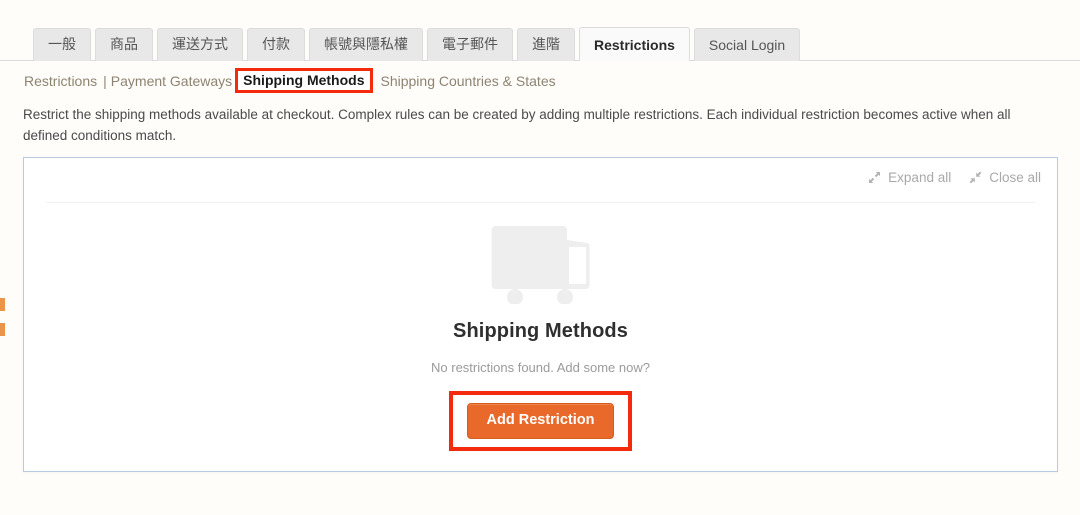  Describe the element at coordinates (540, 331) in the screenshot. I see `empty-state-title: Shipping Methods` at that location.